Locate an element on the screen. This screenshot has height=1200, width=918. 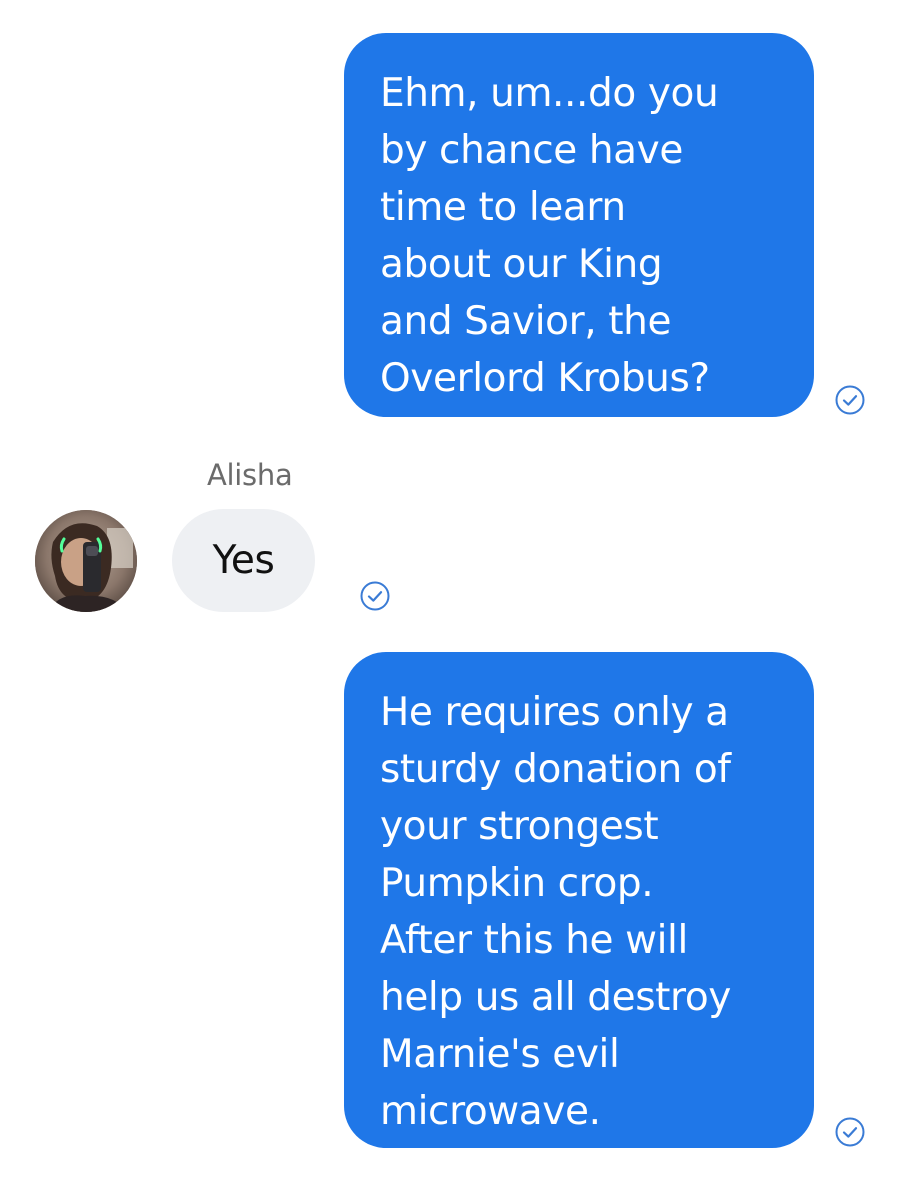
avatar is located at coordinates (86, 561).